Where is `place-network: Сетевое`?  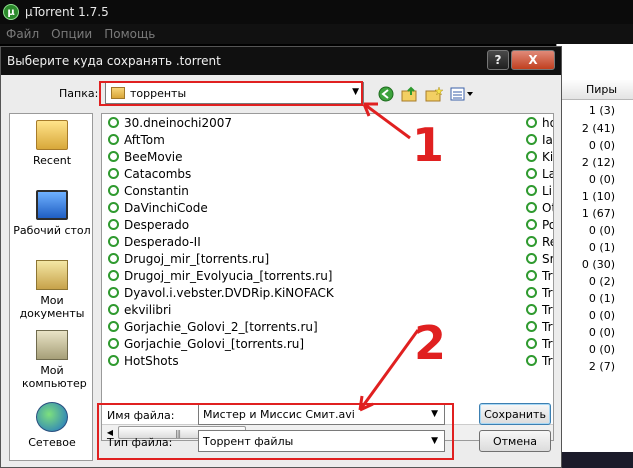
place-network: Сетевое is located at coordinates (52, 425).